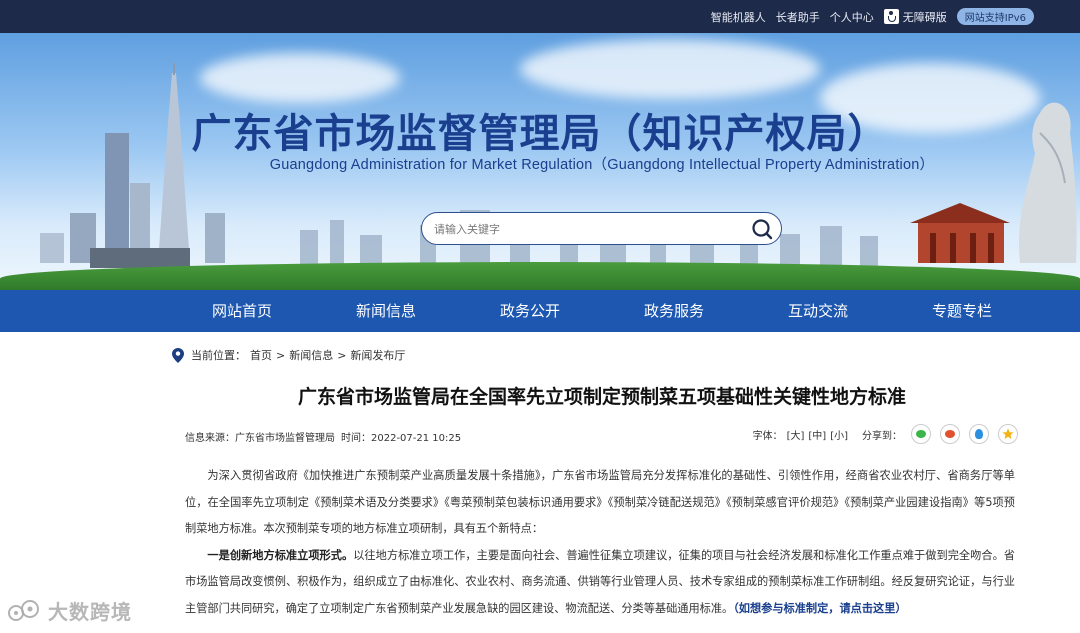 The width and height of the screenshot is (1080, 633). I want to click on share-wechat-icon, so click(921, 434).